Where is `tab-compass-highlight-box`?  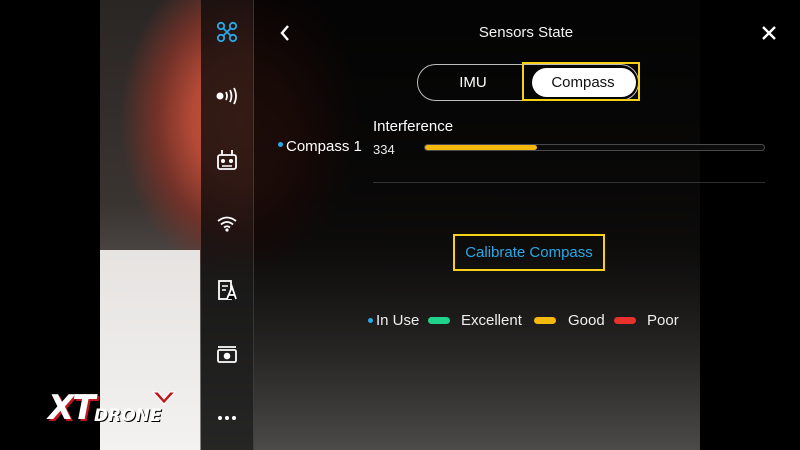
tab-compass-highlight-box is located at coordinates (581, 81).